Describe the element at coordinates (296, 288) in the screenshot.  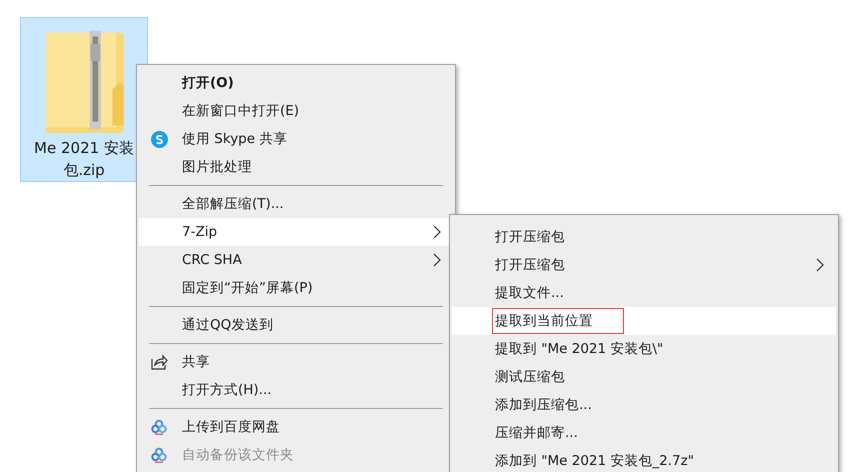
I see `menu-item: 固定到“开始”屏幕(P)` at that location.